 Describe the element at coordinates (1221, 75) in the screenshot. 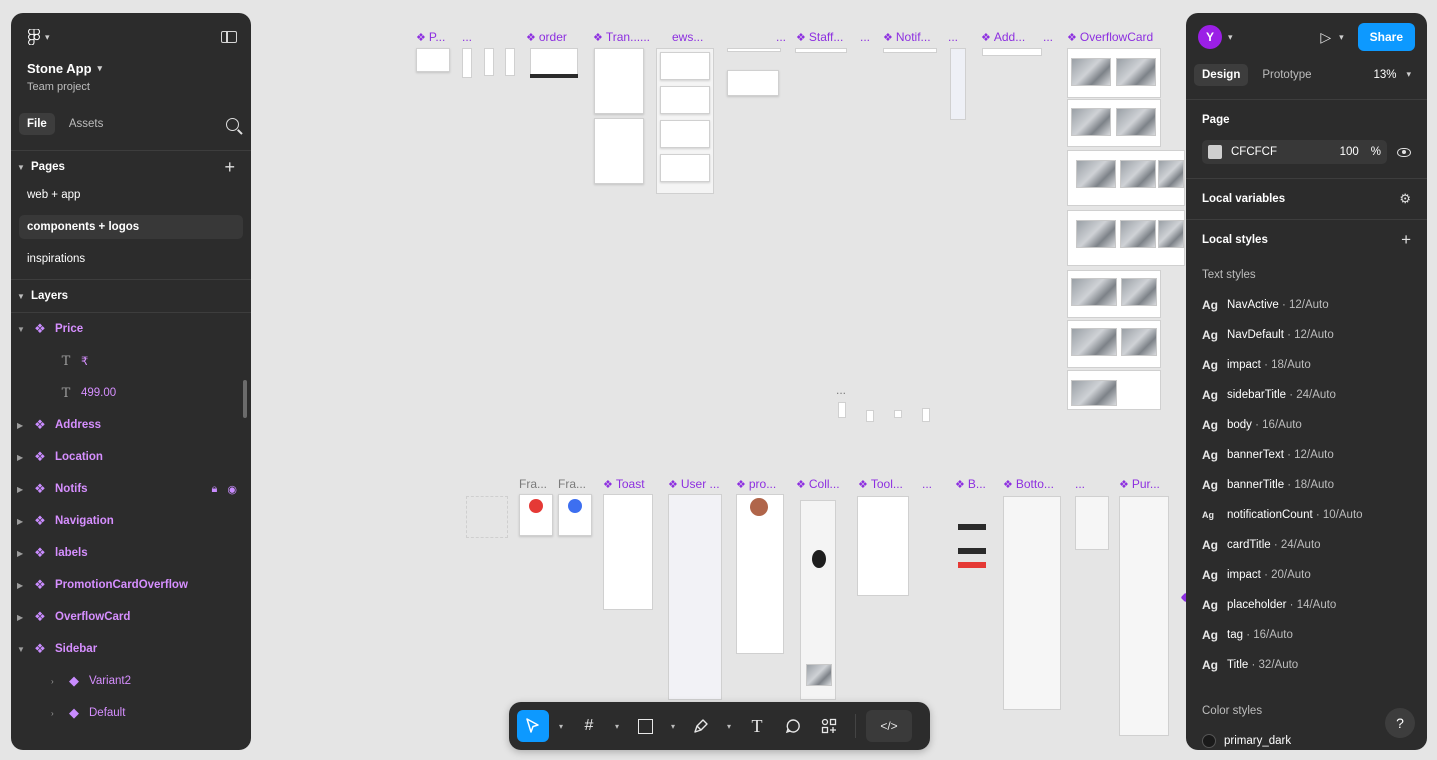

I see `tab-design: Design` at that location.